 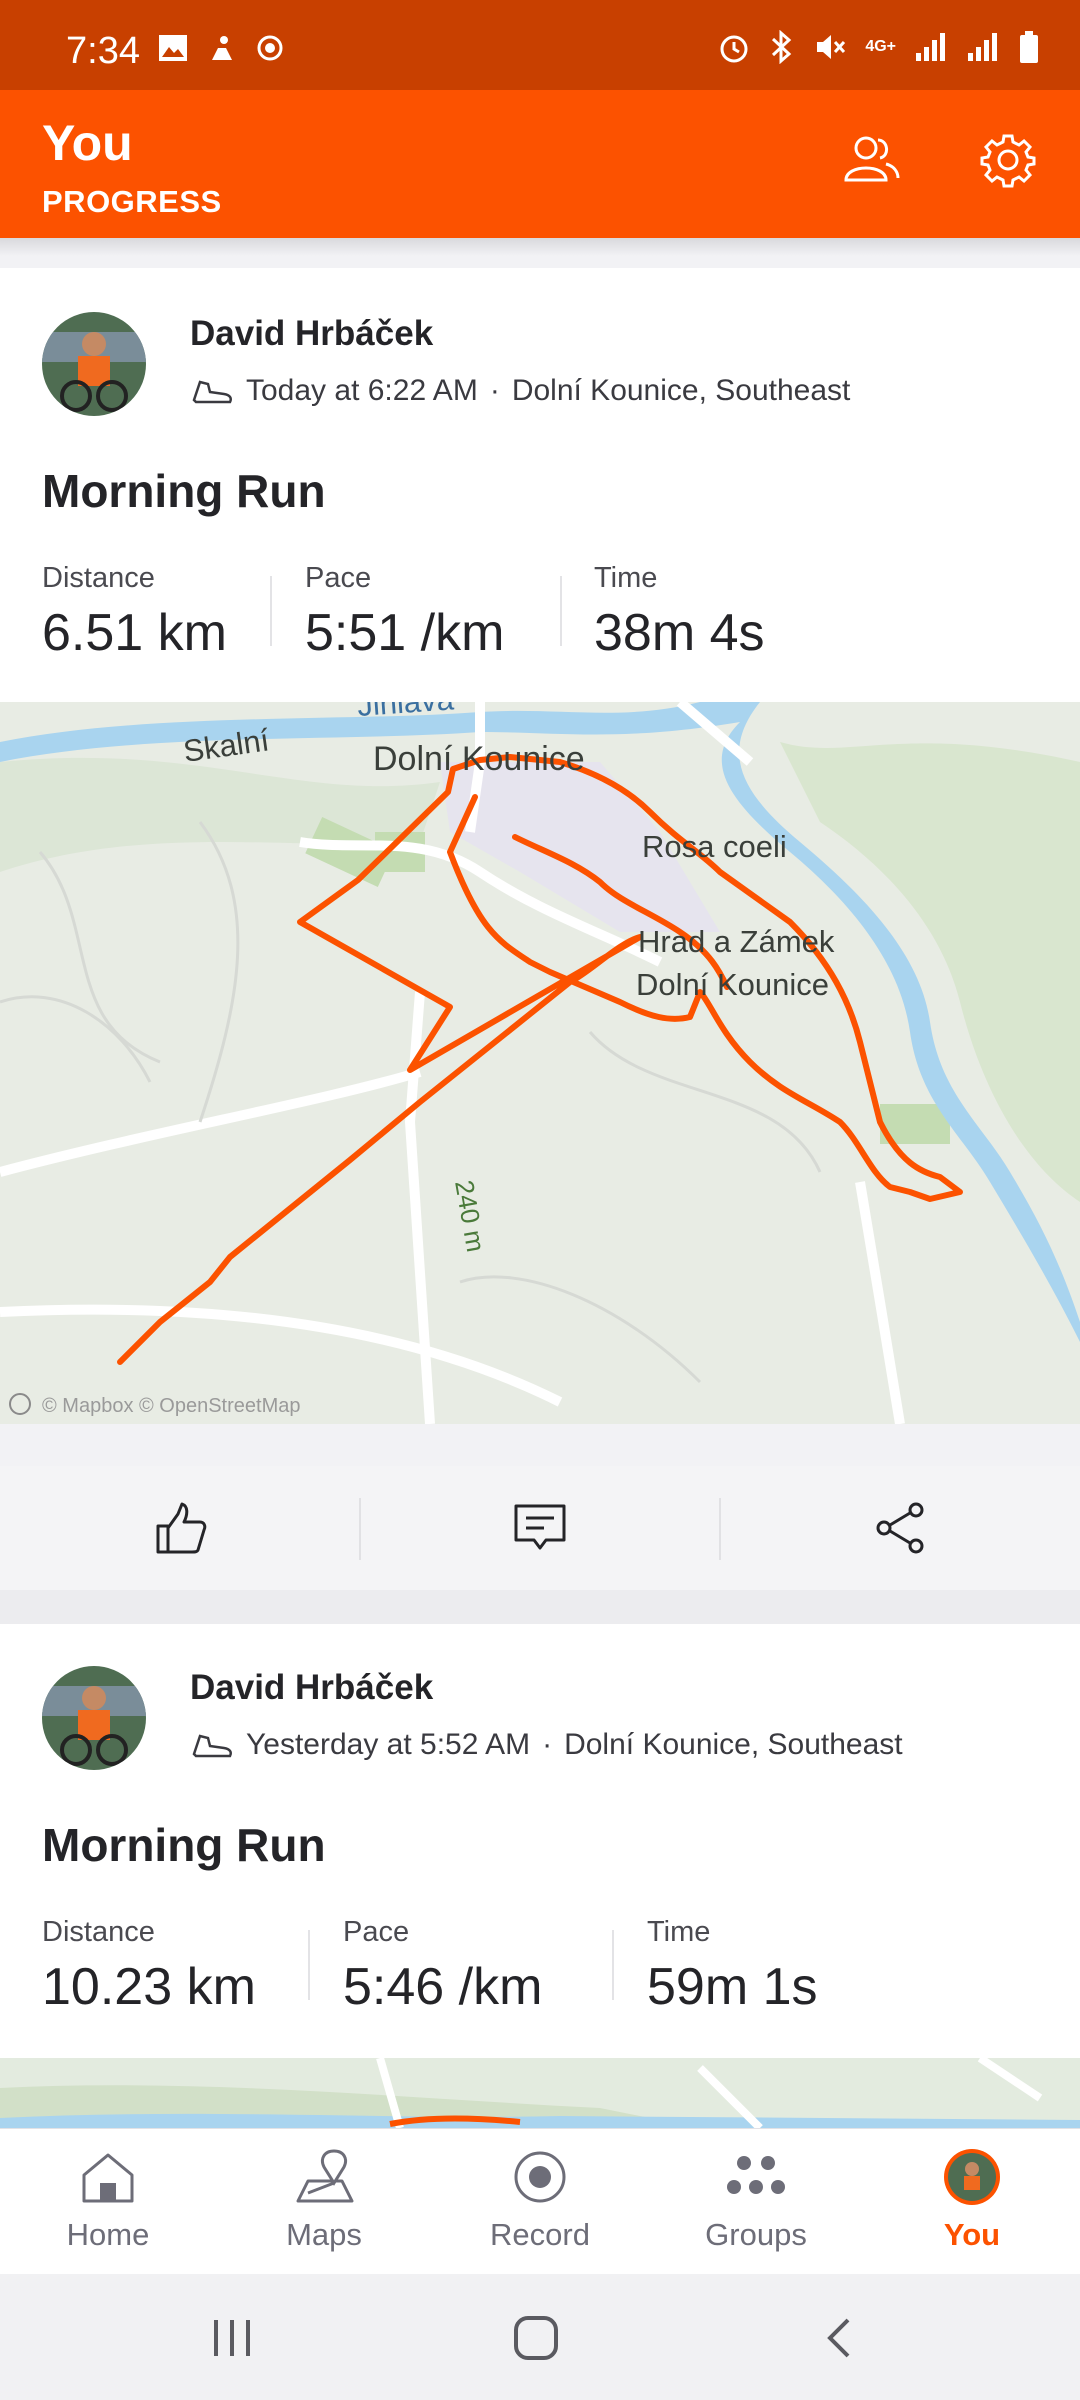 I want to click on find-friends-icon, so click(x=870, y=159).